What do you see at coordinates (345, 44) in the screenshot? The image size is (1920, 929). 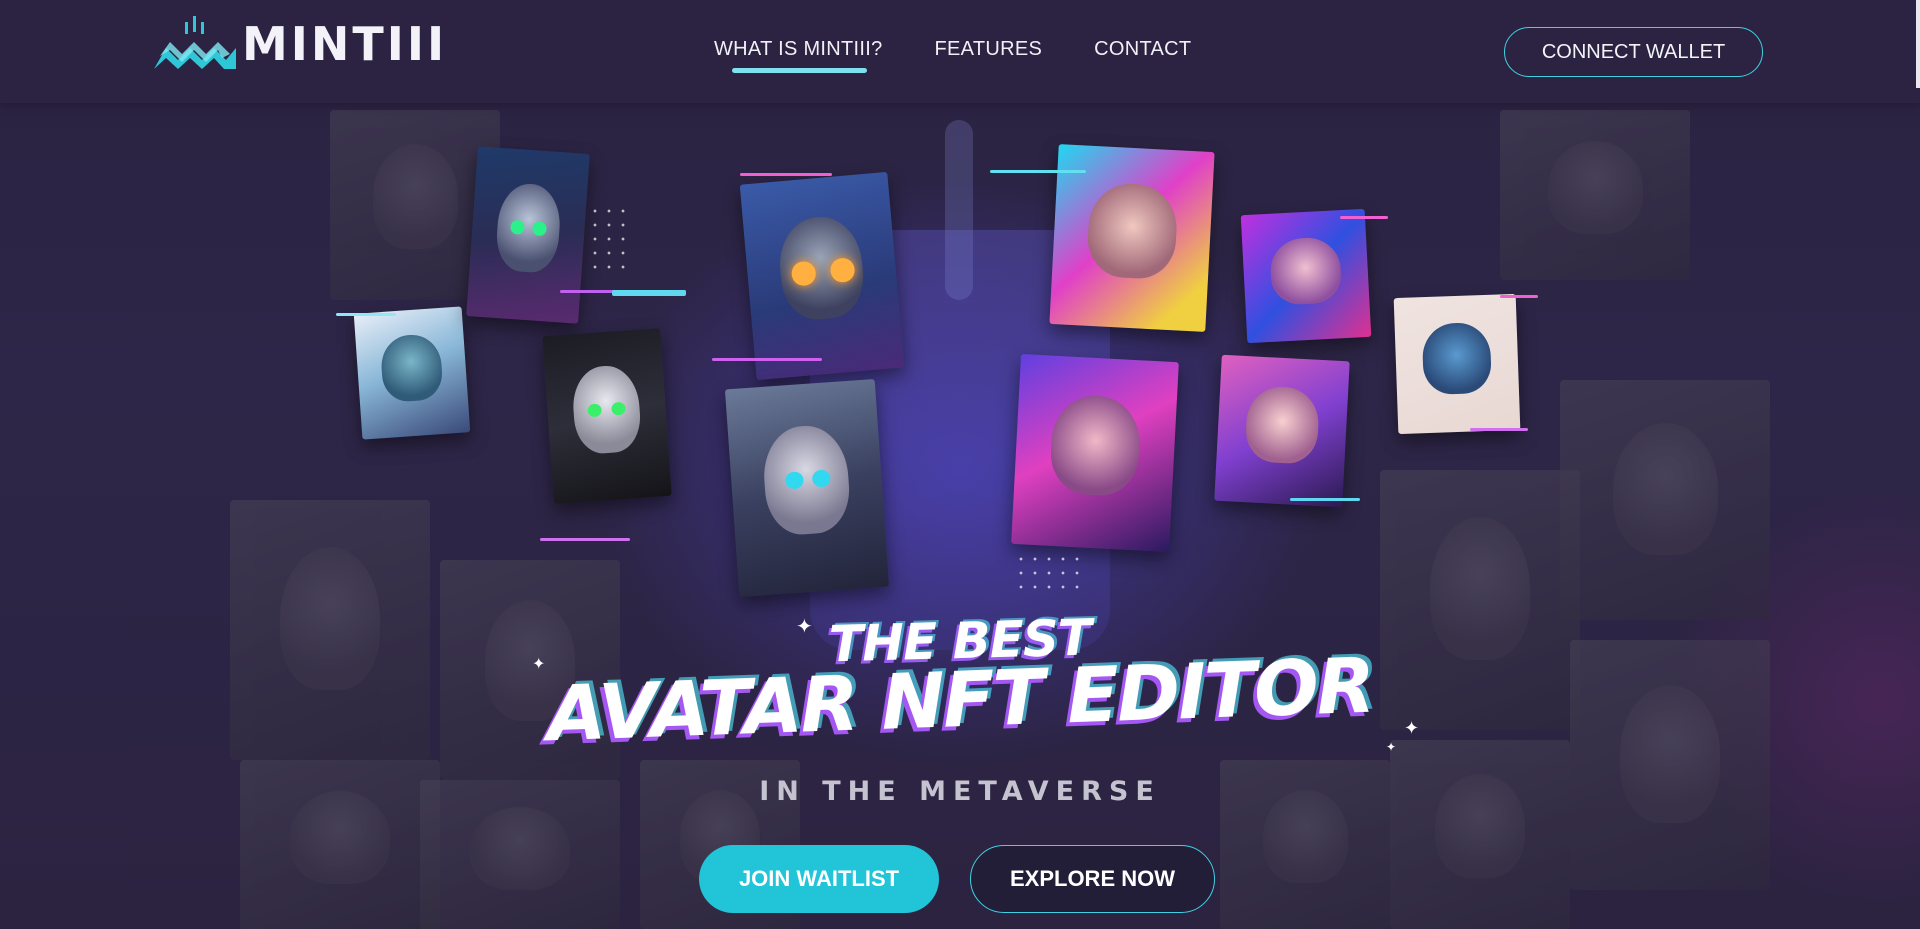 I see `logo-text: MINTIII` at bounding box center [345, 44].